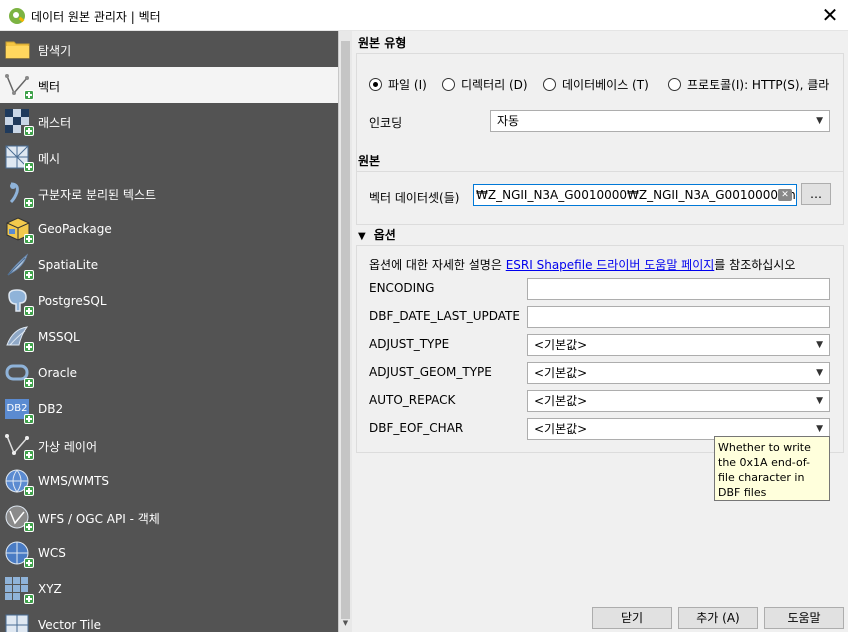 The height and width of the screenshot is (632, 848). What do you see at coordinates (678, 401) in the screenshot?
I see `option-combo-auto-repack: <기본값> ▼` at bounding box center [678, 401].